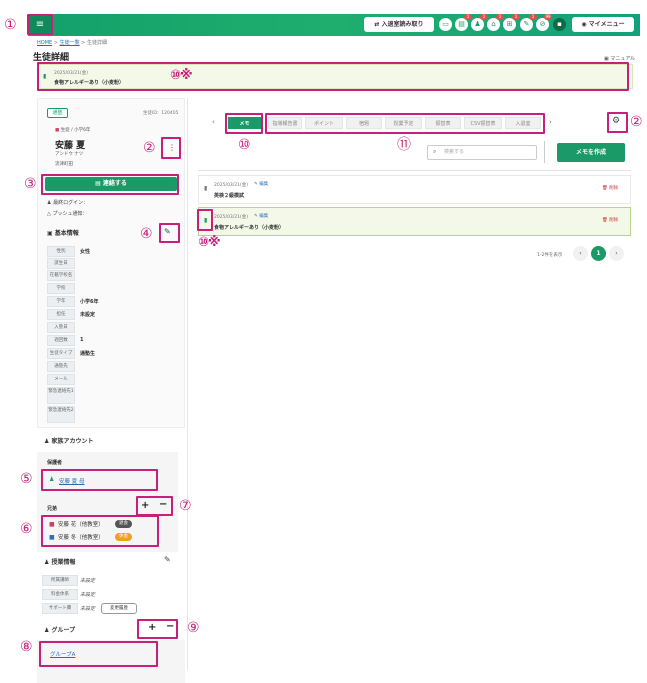 The height and width of the screenshot is (683, 647). Describe the element at coordinates (61, 414) in the screenshot. I see `info-label: 緊急連絡先2` at that location.